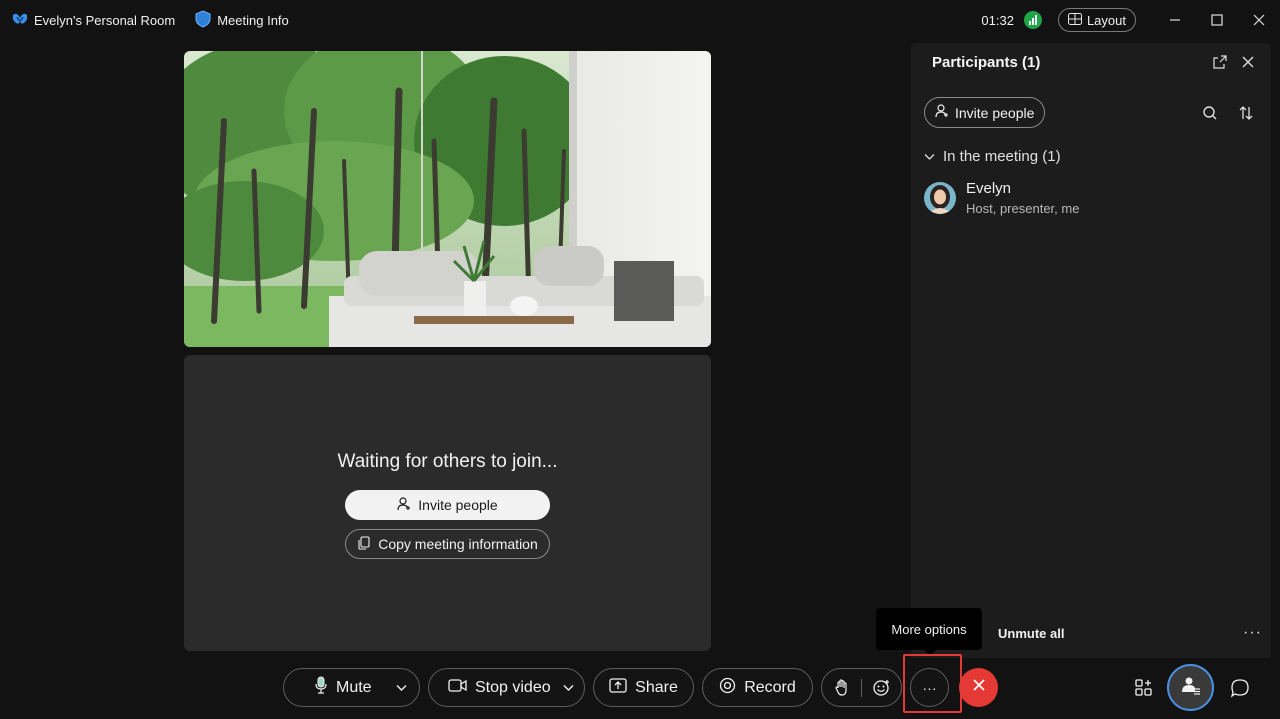 Image resolution: width=1280 pixels, height=719 pixels. Describe the element at coordinates (1246, 113) in the screenshot. I see `sort-icon` at that location.